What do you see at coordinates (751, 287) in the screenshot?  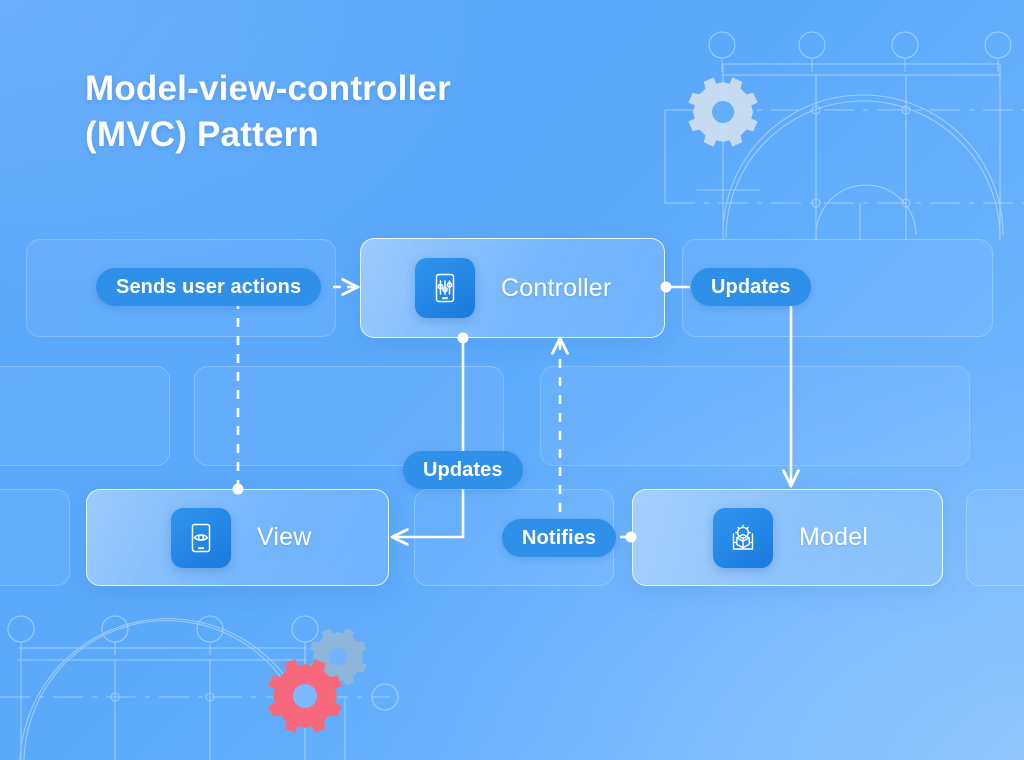 I see `edge-label-updates-controller-to-model: Updates` at bounding box center [751, 287].